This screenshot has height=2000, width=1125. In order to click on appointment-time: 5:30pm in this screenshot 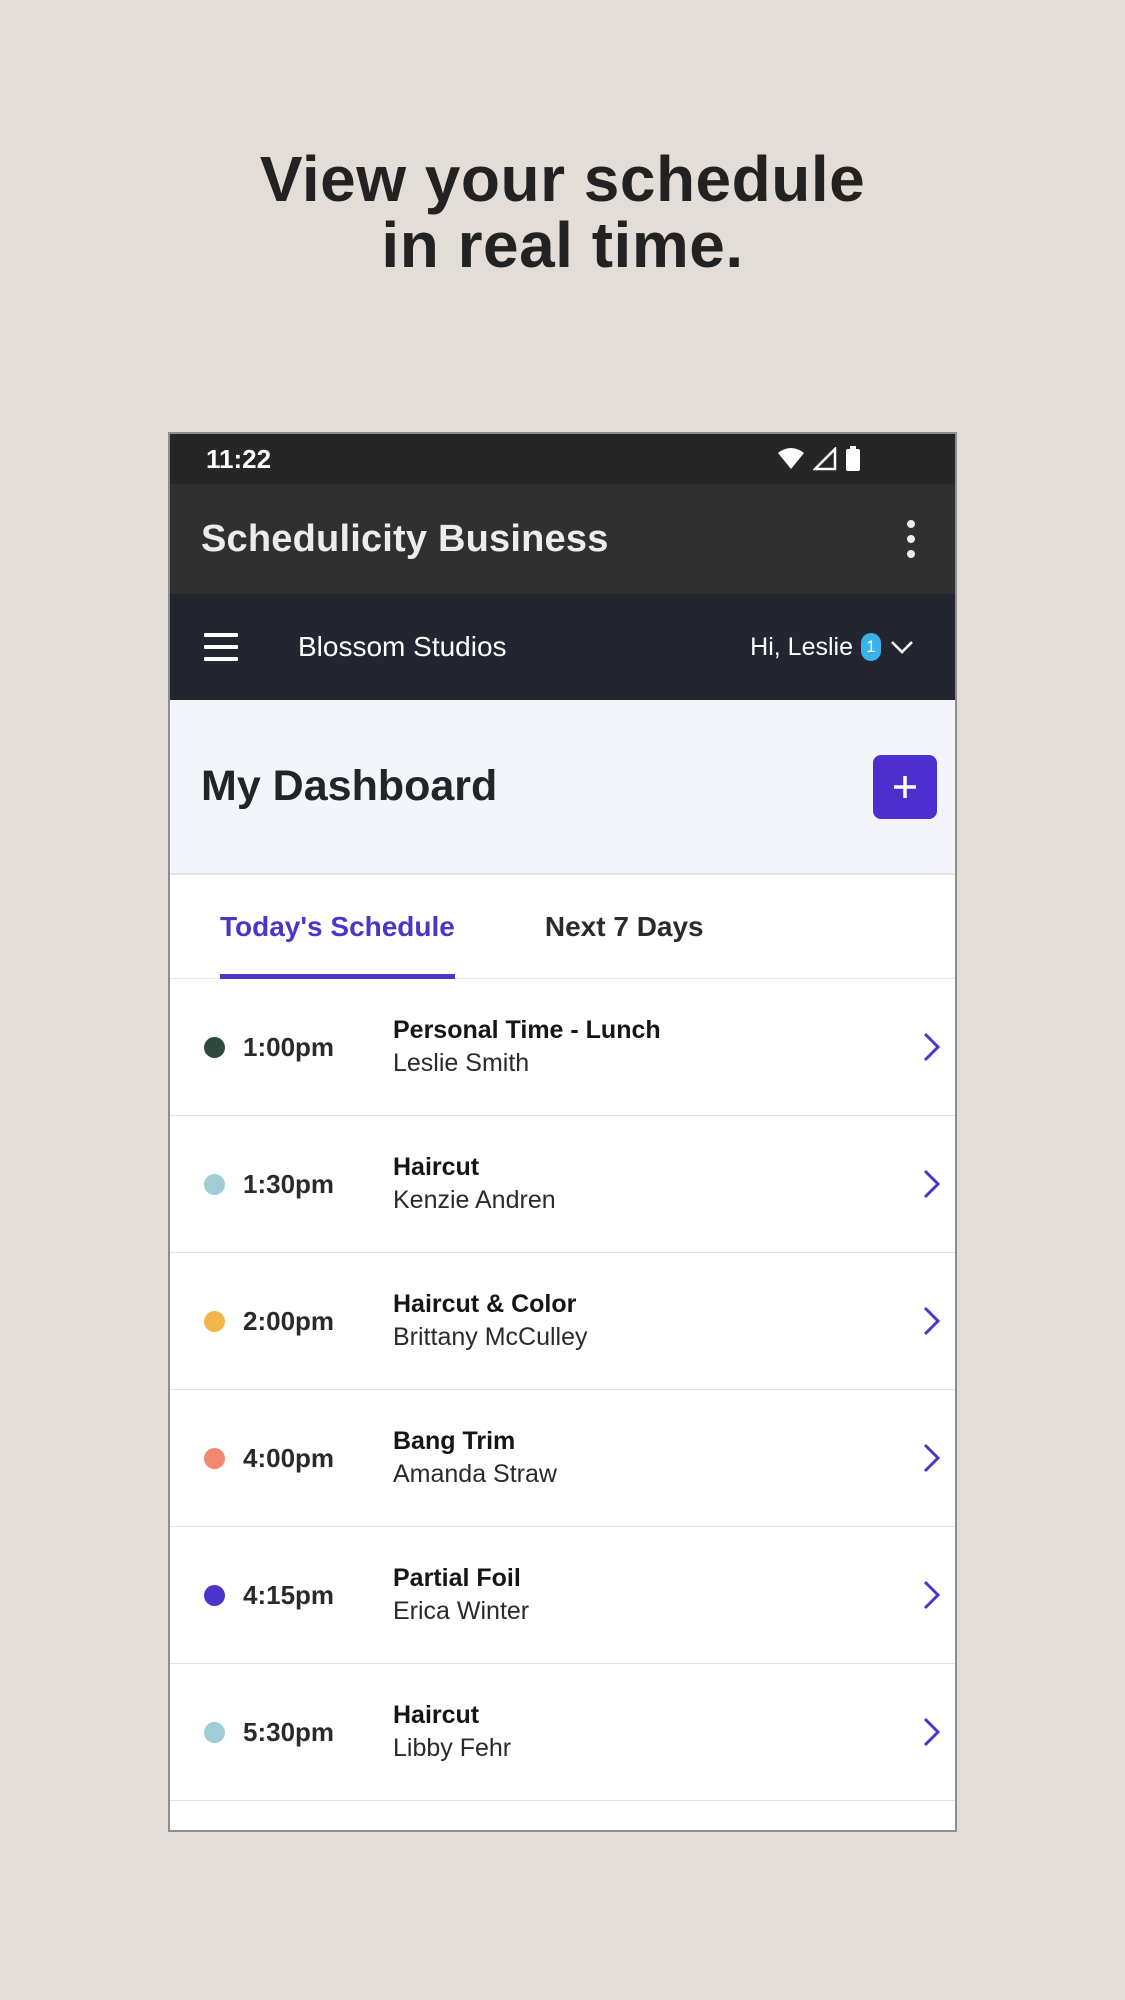, I will do `click(289, 1731)`.